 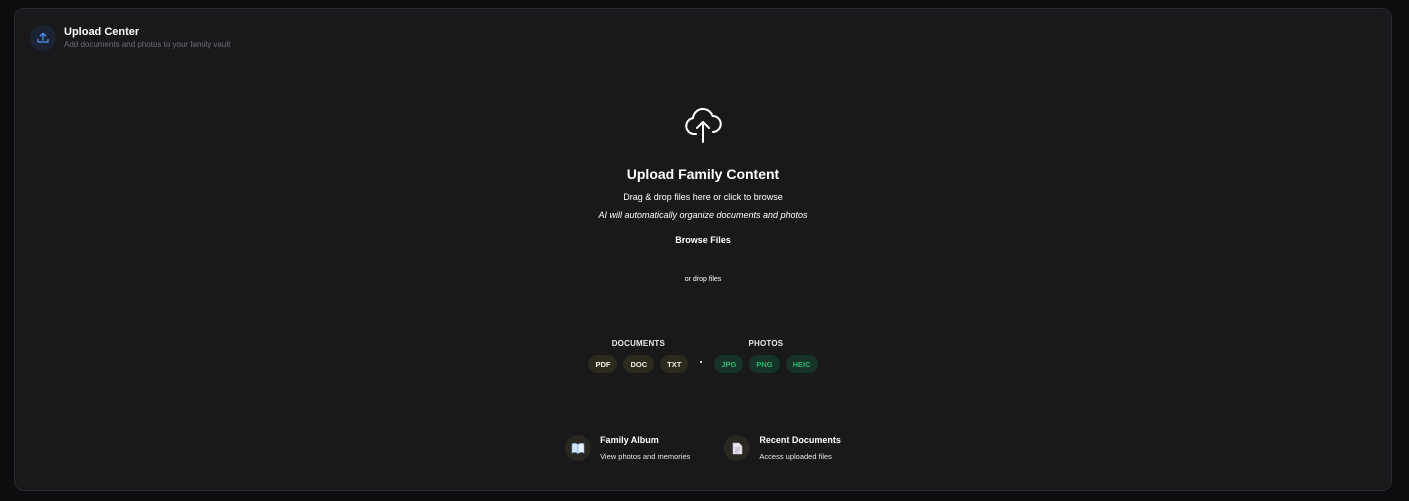 I want to click on recent-documents-link: Recent Documents Access uploaded files, so click(x=782, y=443).